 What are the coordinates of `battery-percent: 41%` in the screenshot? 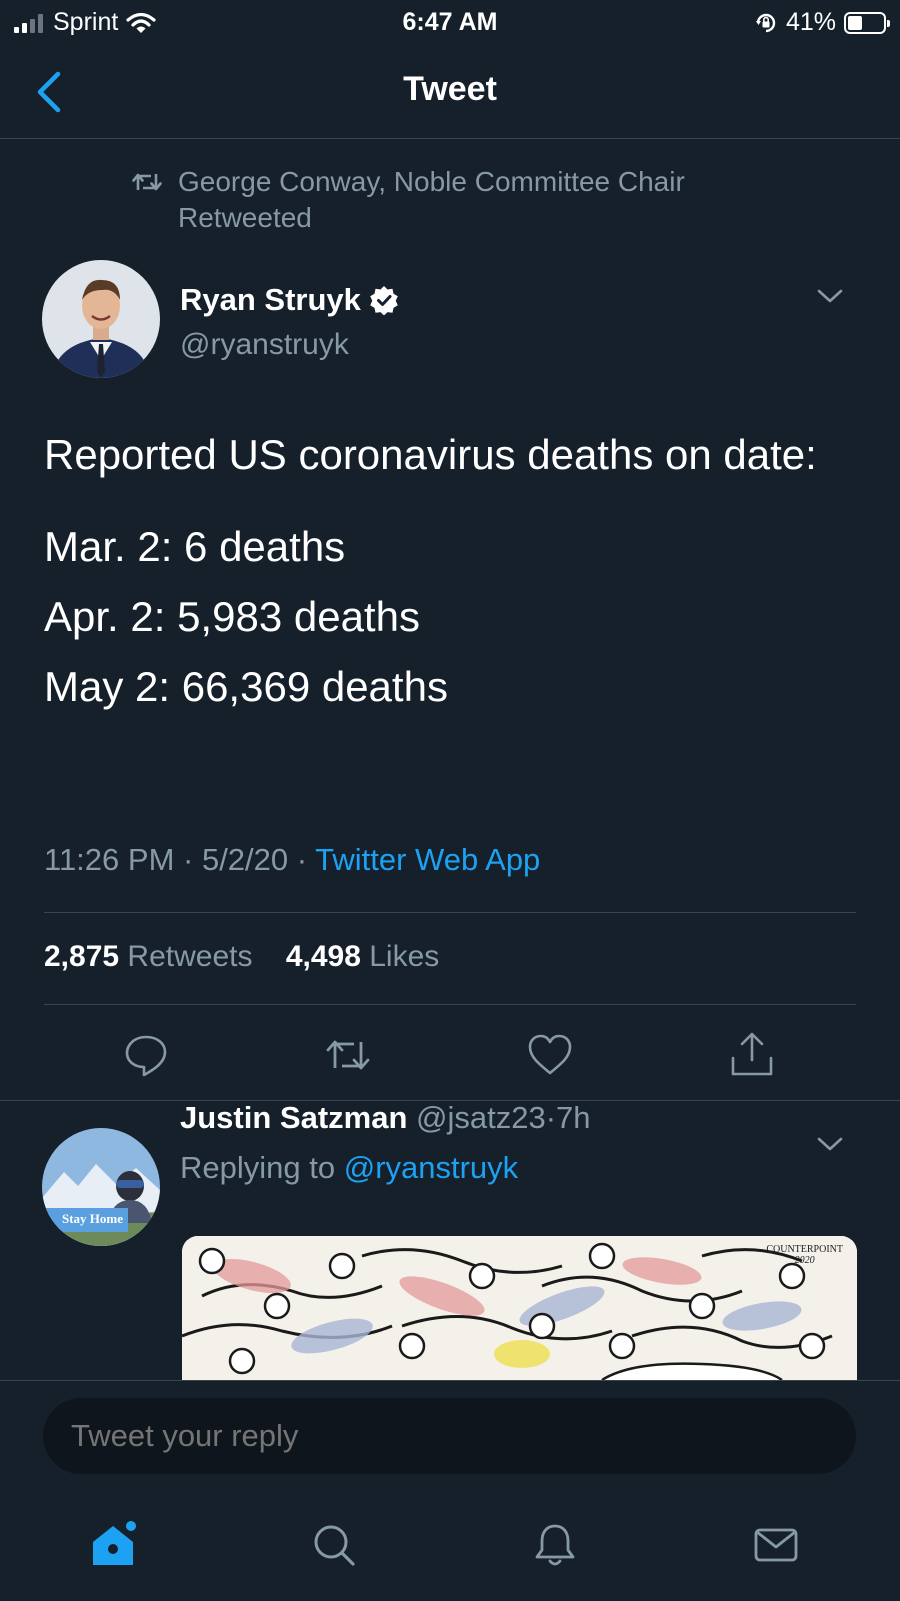 It's located at (810, 22).